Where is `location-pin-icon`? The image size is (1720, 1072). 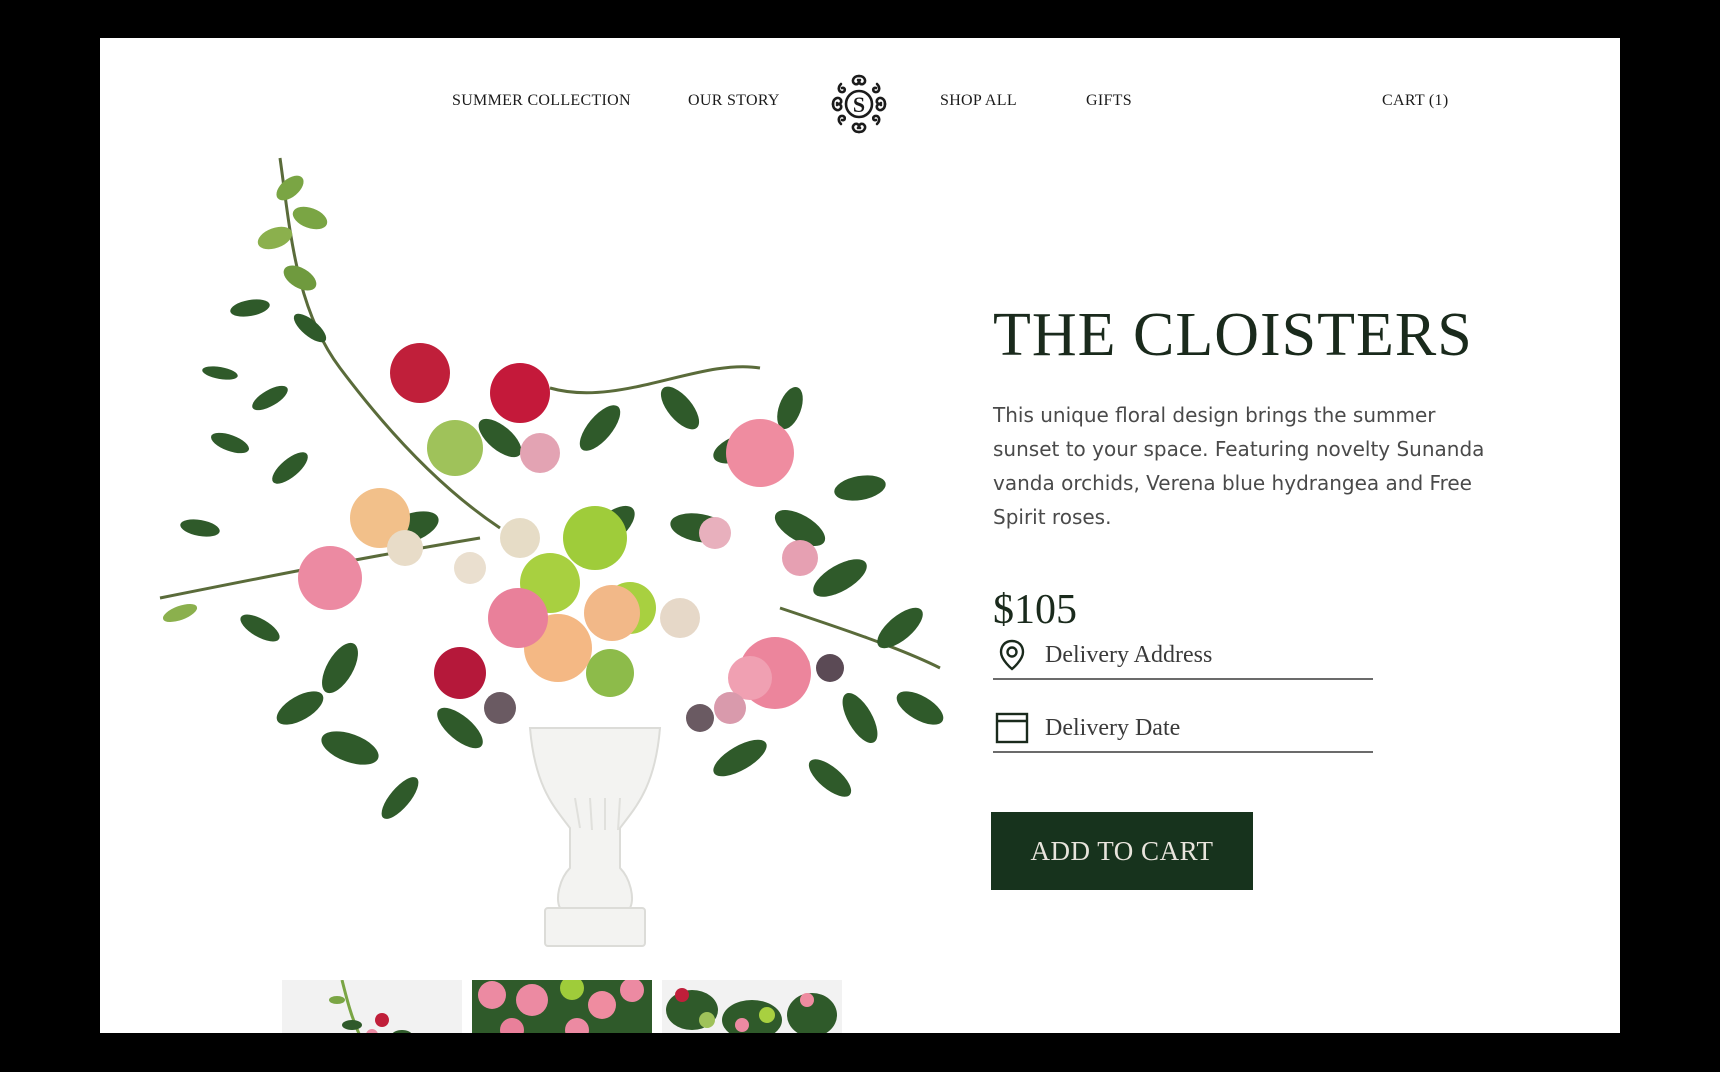 location-pin-icon is located at coordinates (1012, 655).